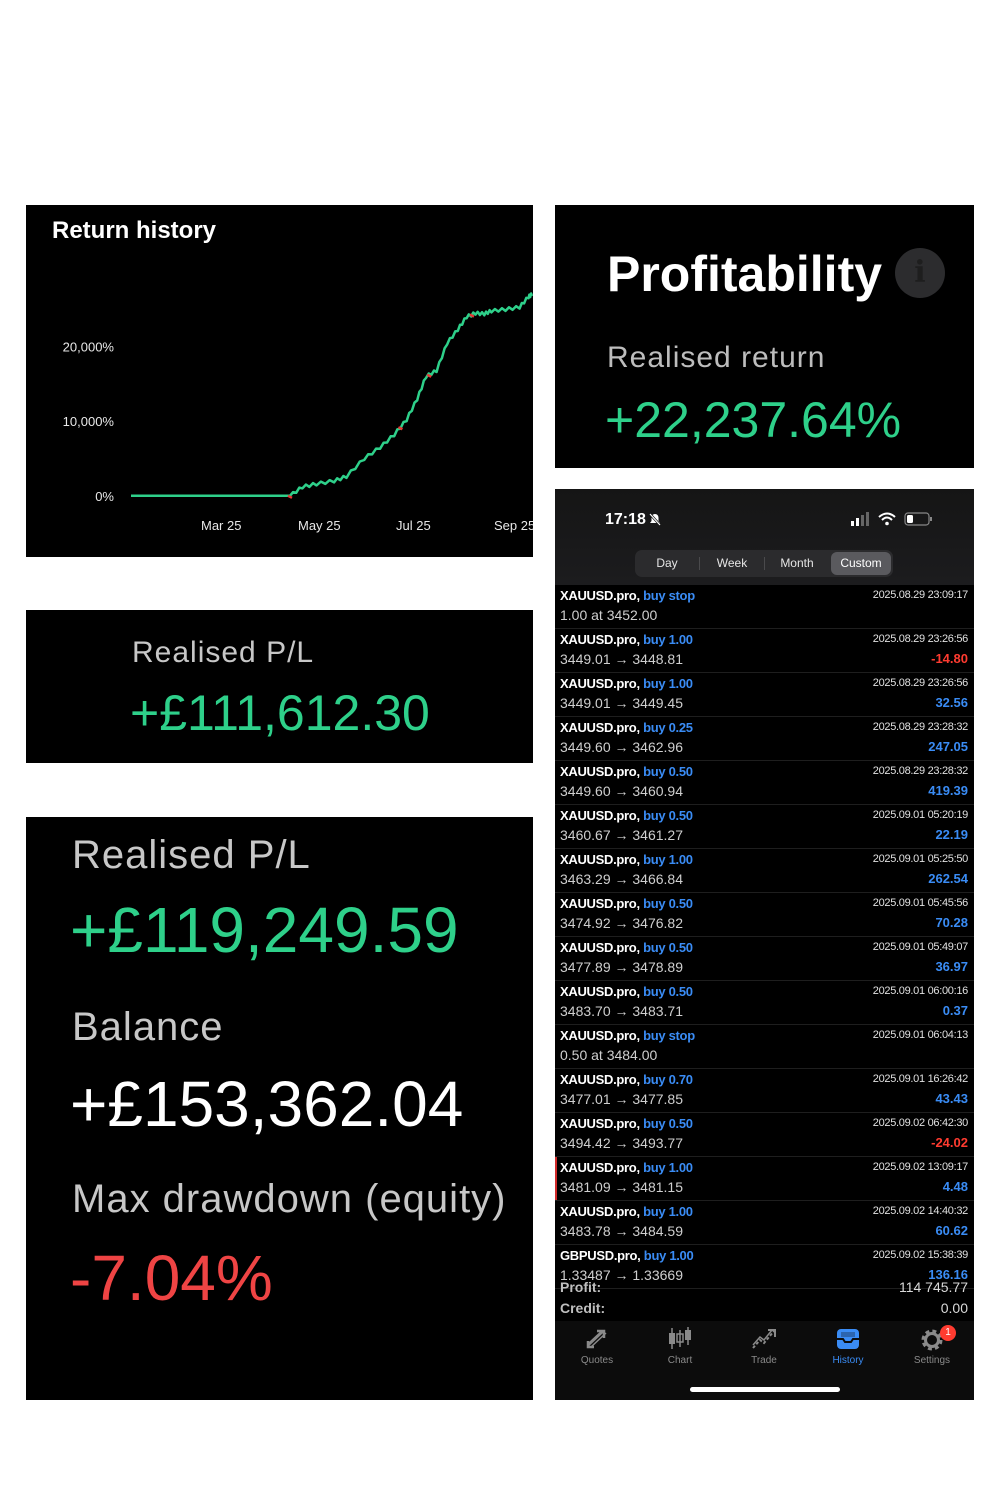  I want to click on profitability-title: Profitability, so click(745, 274).